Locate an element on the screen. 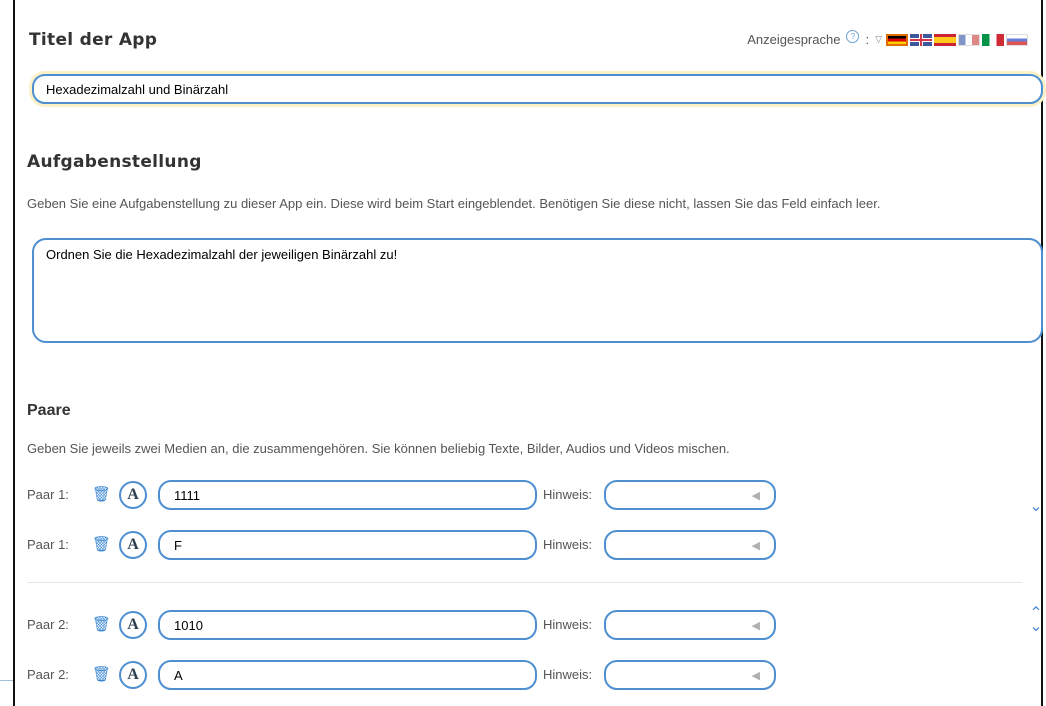 The width and height of the screenshot is (1046, 706). flag-ru-icon is located at coordinates (1017, 39).